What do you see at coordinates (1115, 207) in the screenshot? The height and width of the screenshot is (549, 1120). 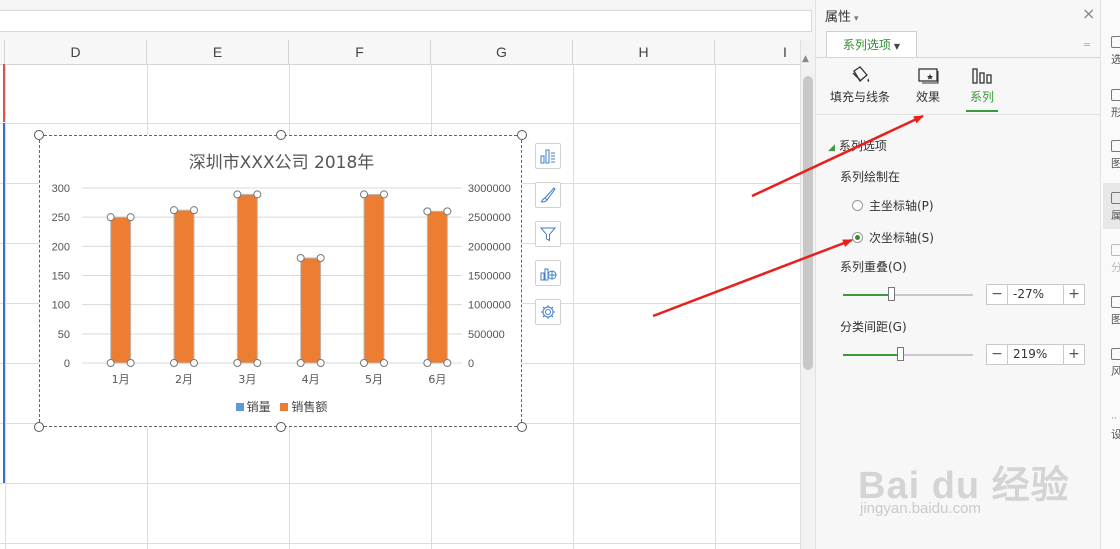 I see `sidebar-item-properties: 属` at bounding box center [1115, 207].